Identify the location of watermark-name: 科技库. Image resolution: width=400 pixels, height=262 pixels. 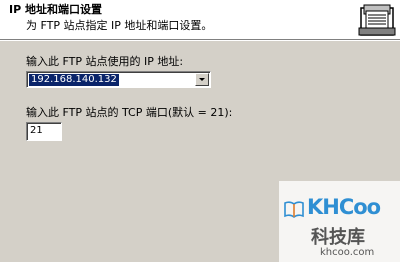
(338, 237).